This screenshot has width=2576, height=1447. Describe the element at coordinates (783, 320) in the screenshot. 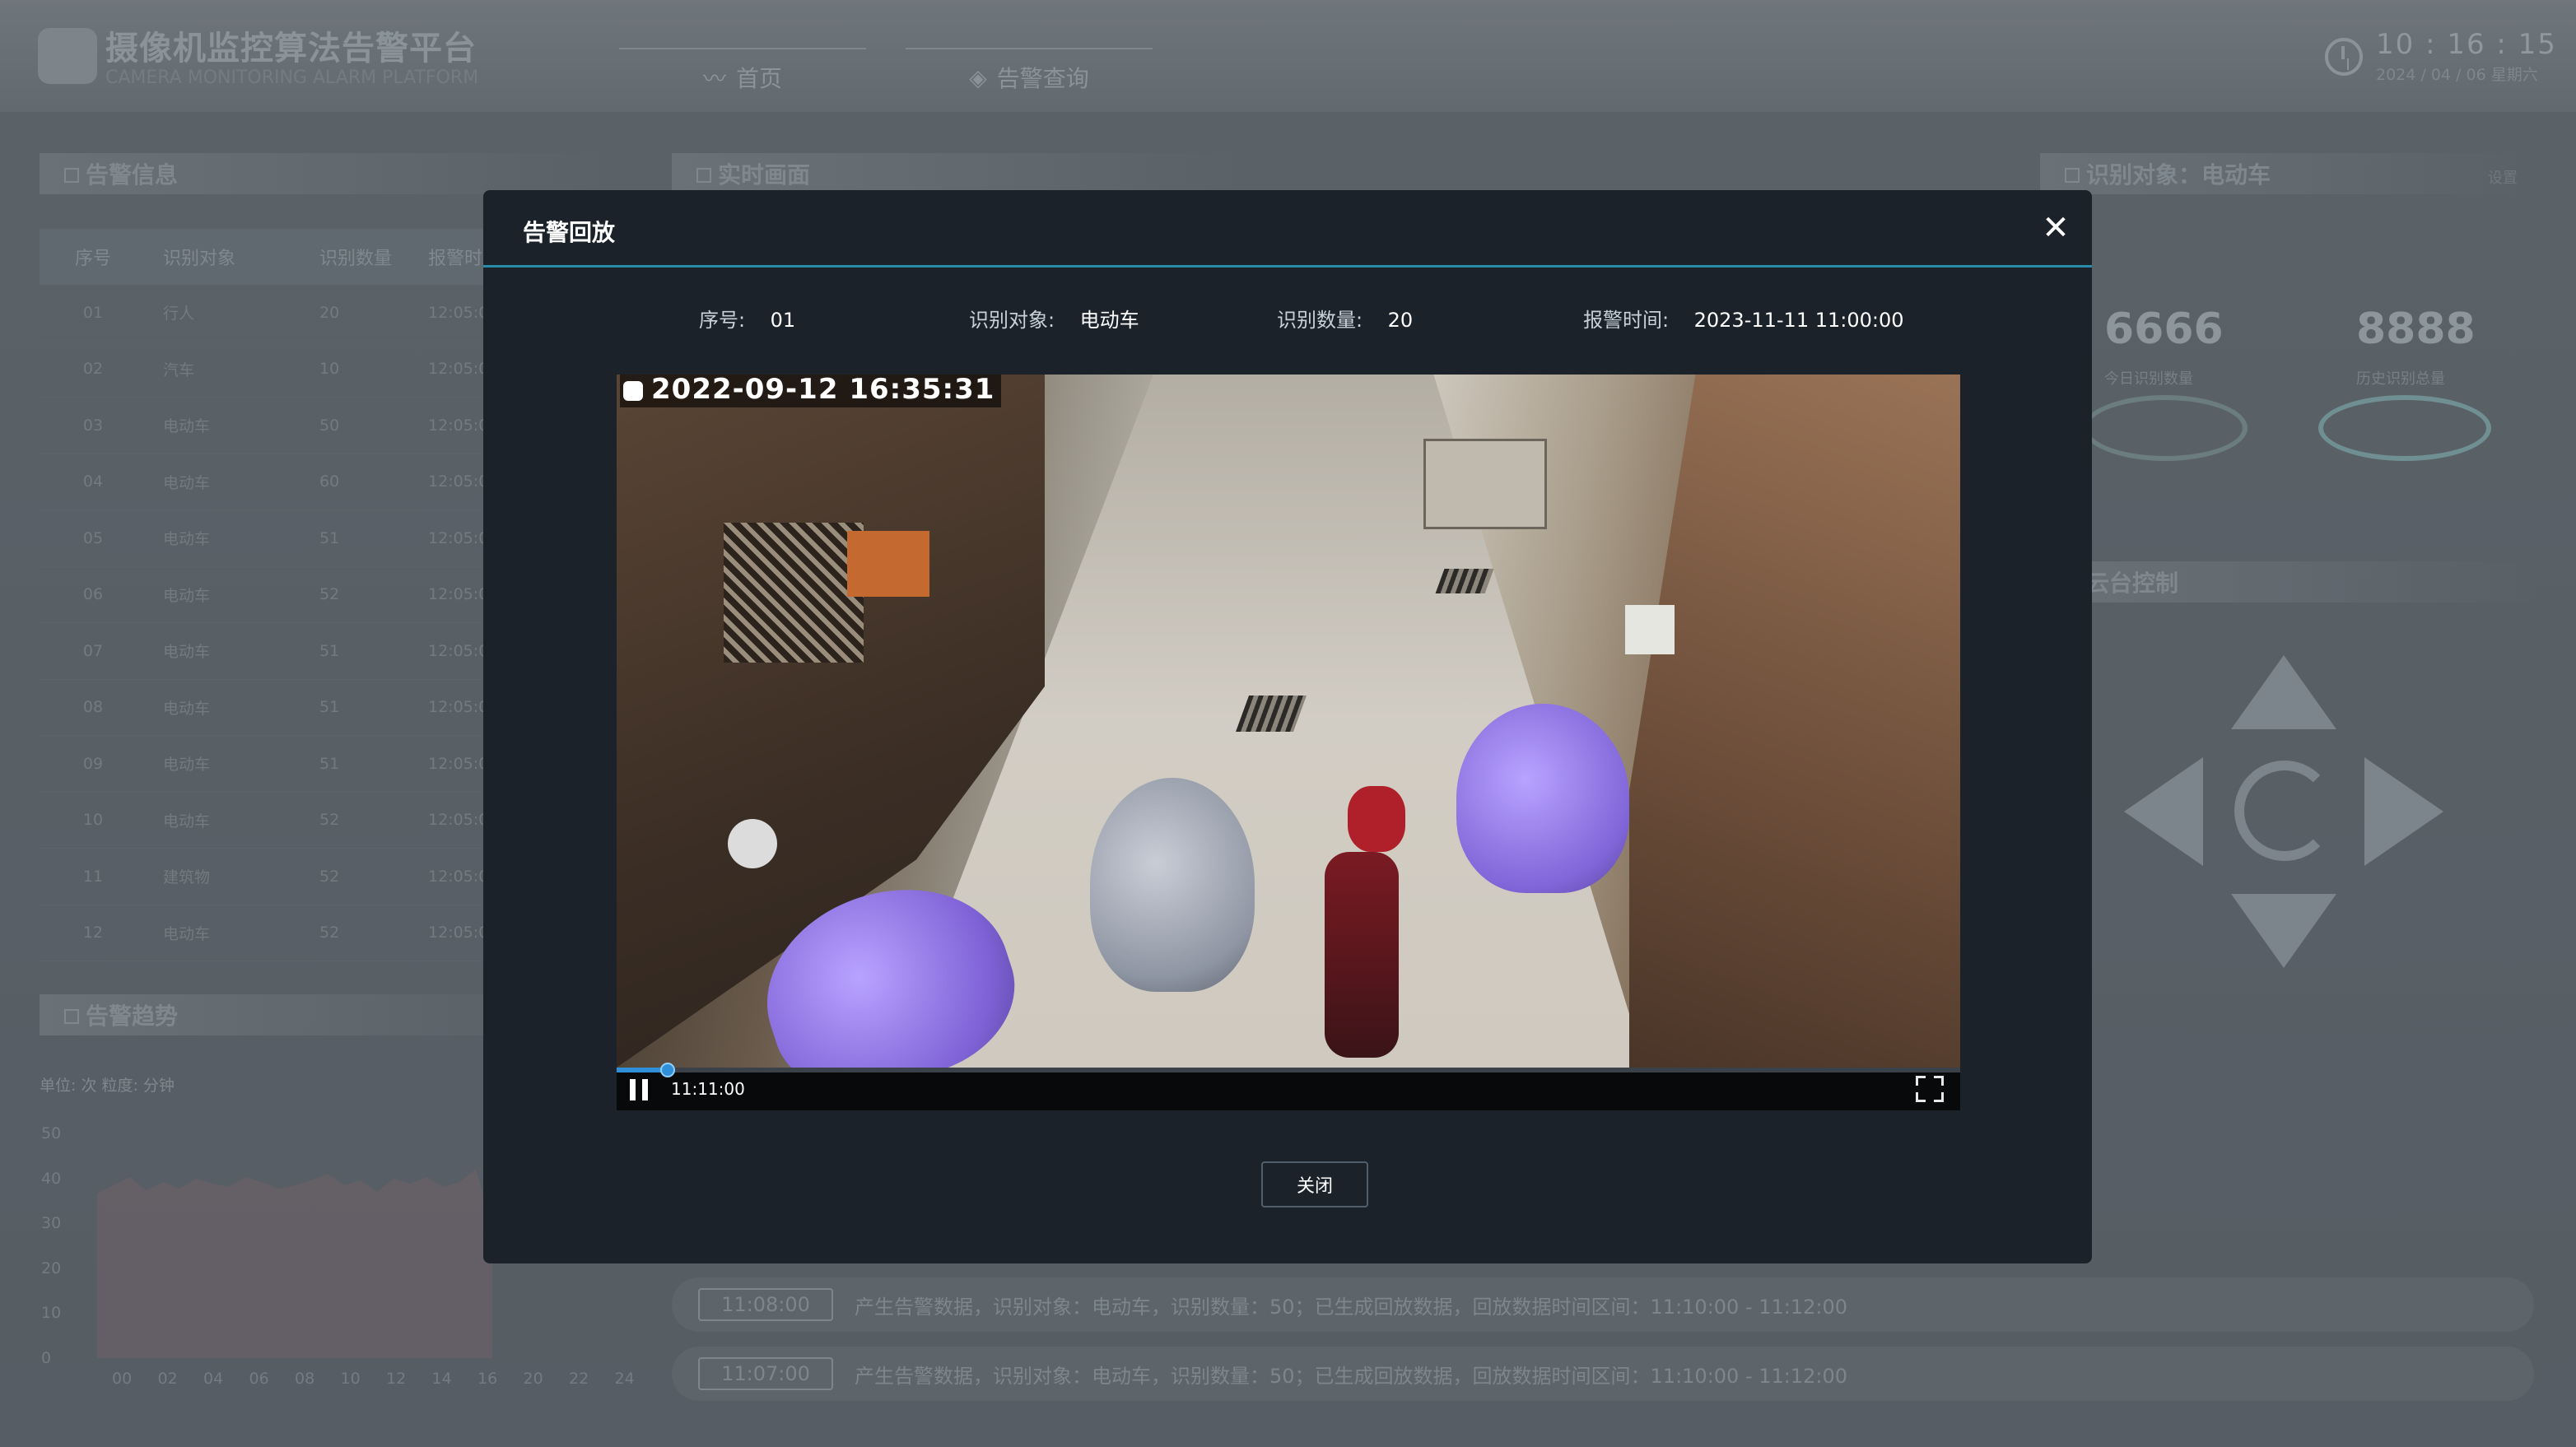

I see `info-no-value: 01` at that location.